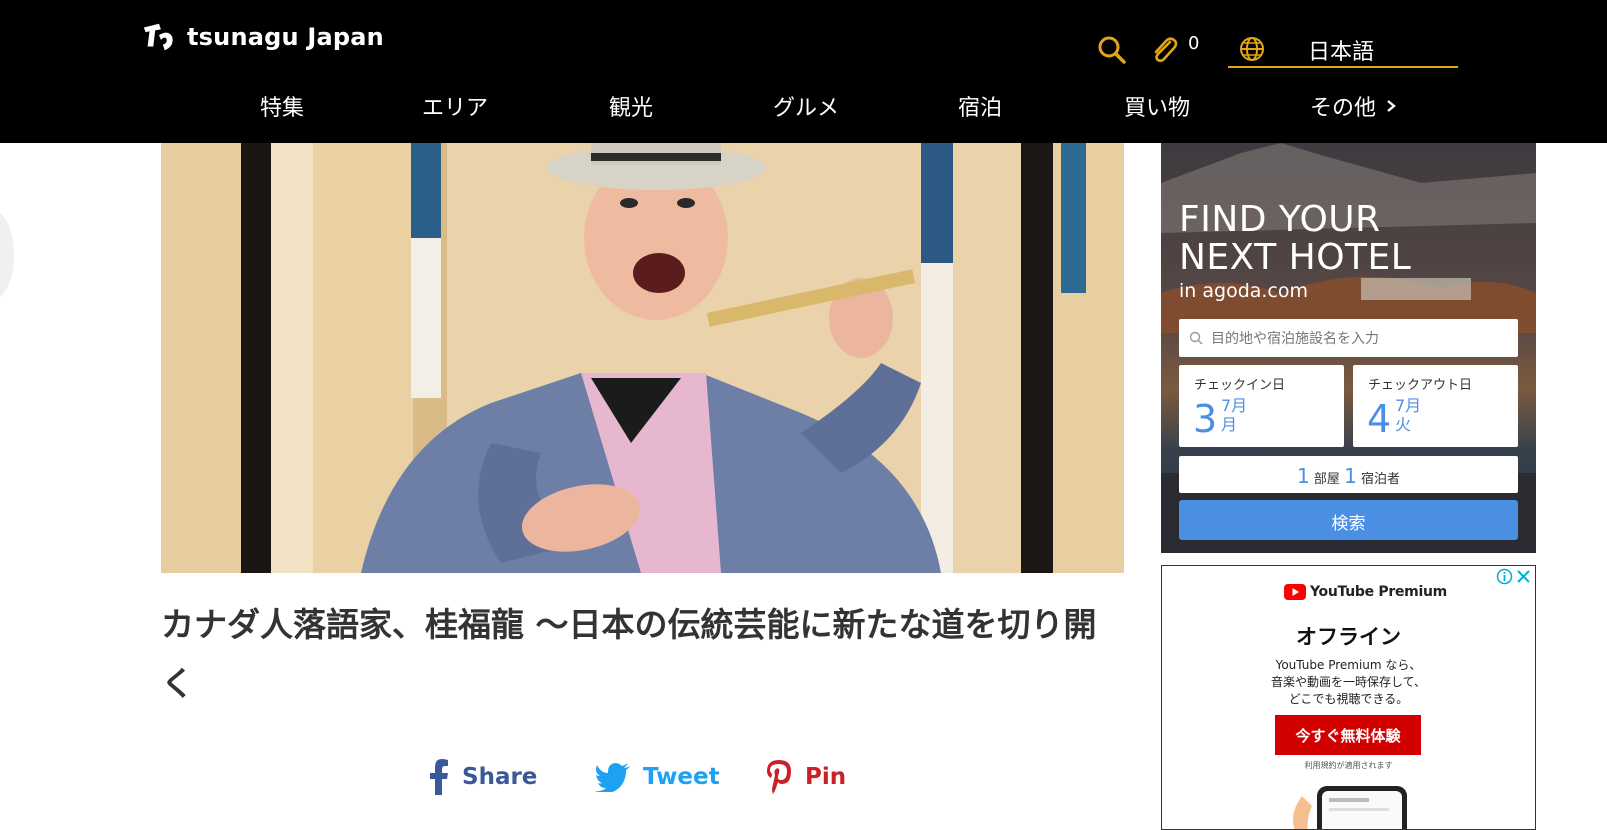  Describe the element at coordinates (1403, 424) in the screenshot. I see `checkout-weekday: 火` at that location.